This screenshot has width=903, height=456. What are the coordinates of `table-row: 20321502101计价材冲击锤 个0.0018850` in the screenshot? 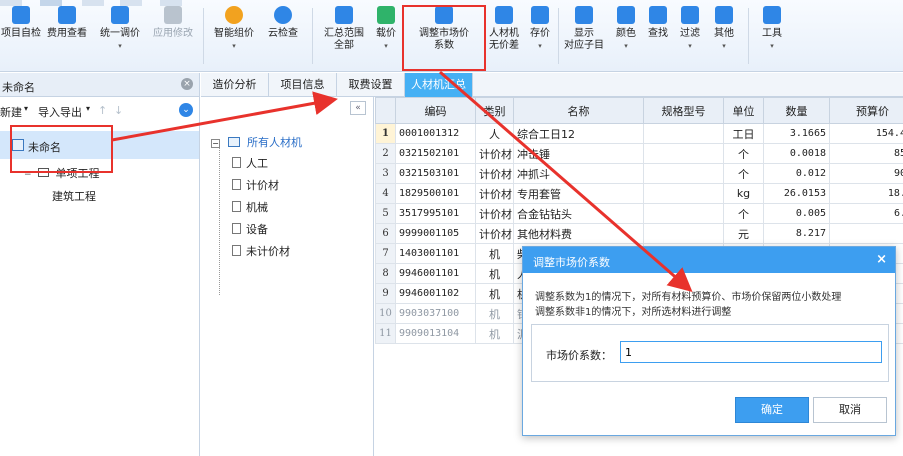 It's located at (639, 153).